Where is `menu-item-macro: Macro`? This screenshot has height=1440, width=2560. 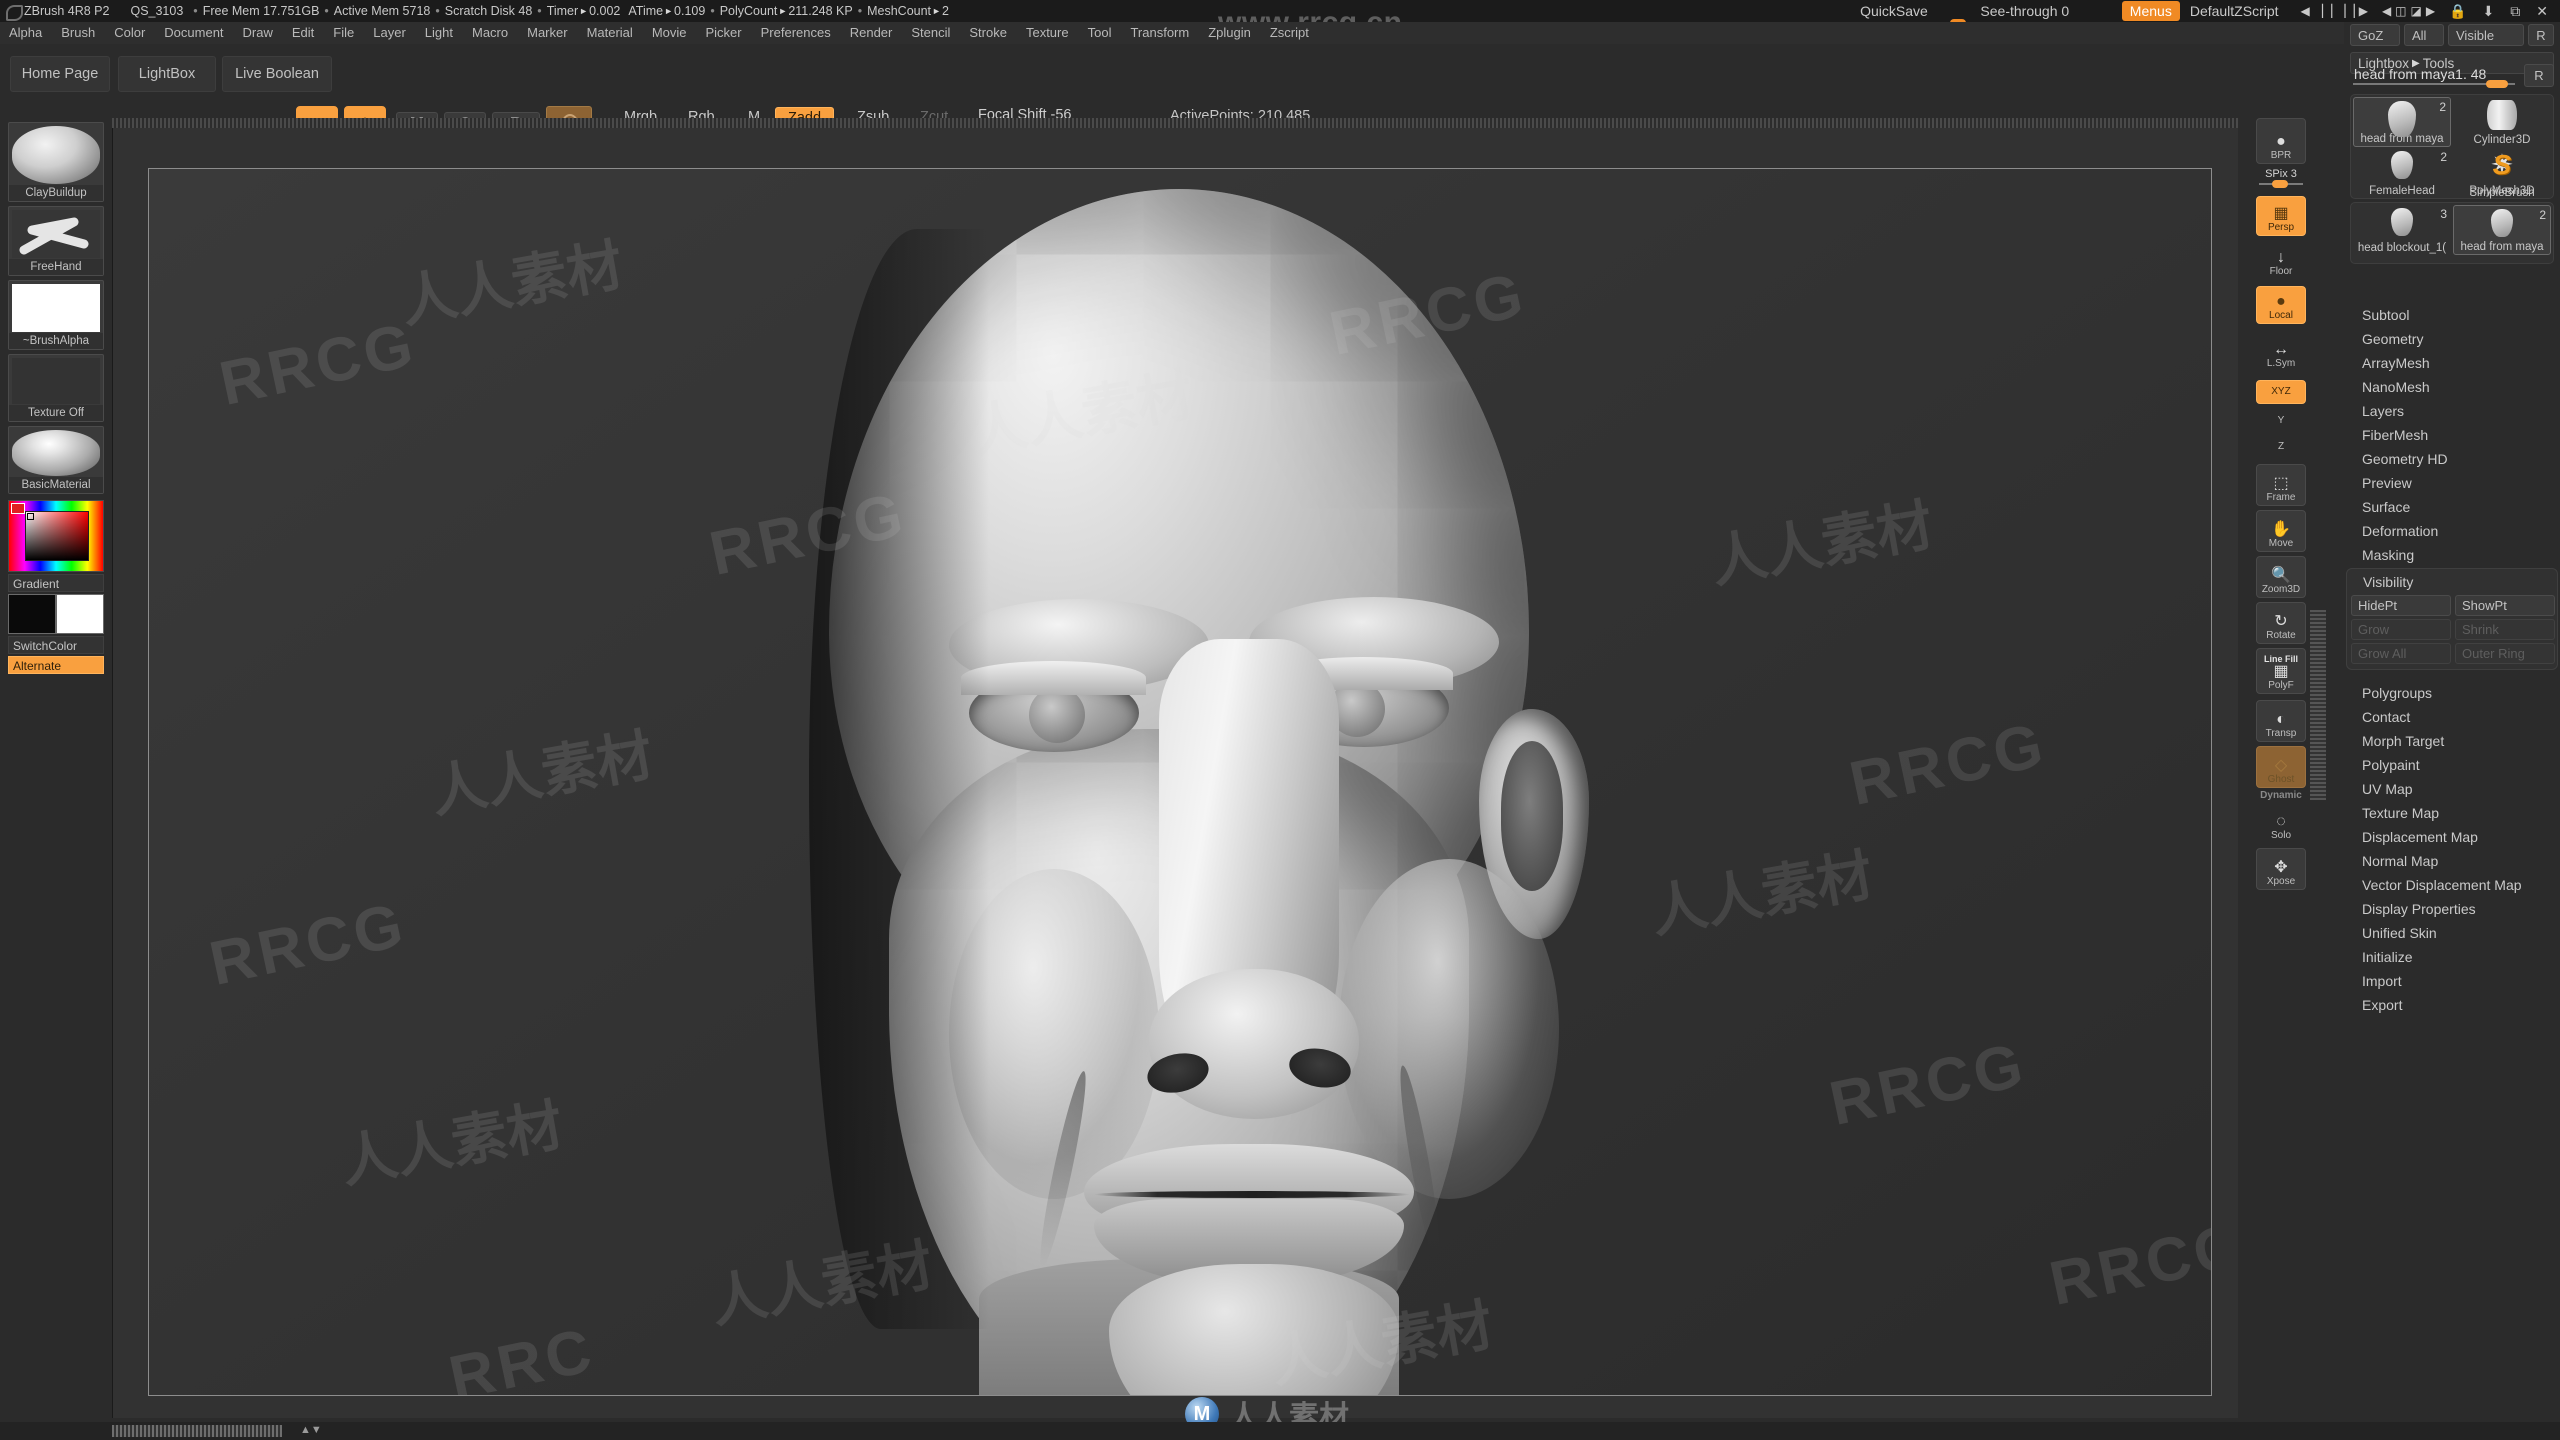 menu-item-macro: Macro is located at coordinates (490, 33).